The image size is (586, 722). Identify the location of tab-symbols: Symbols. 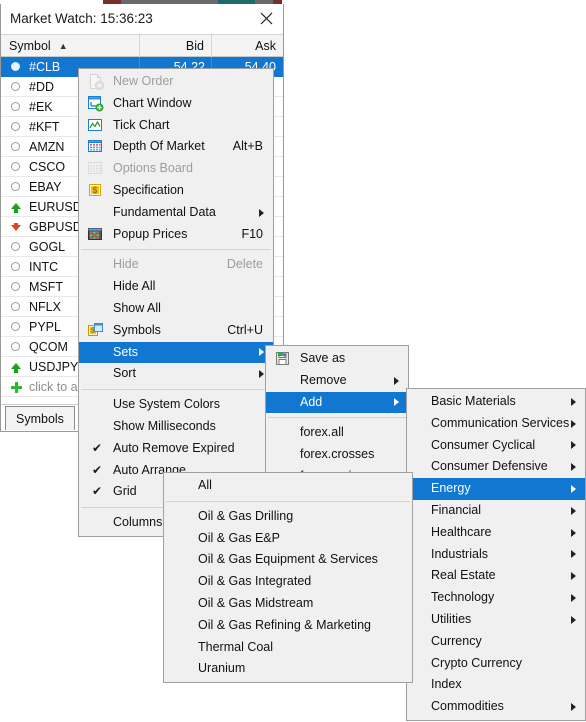
(40, 418).